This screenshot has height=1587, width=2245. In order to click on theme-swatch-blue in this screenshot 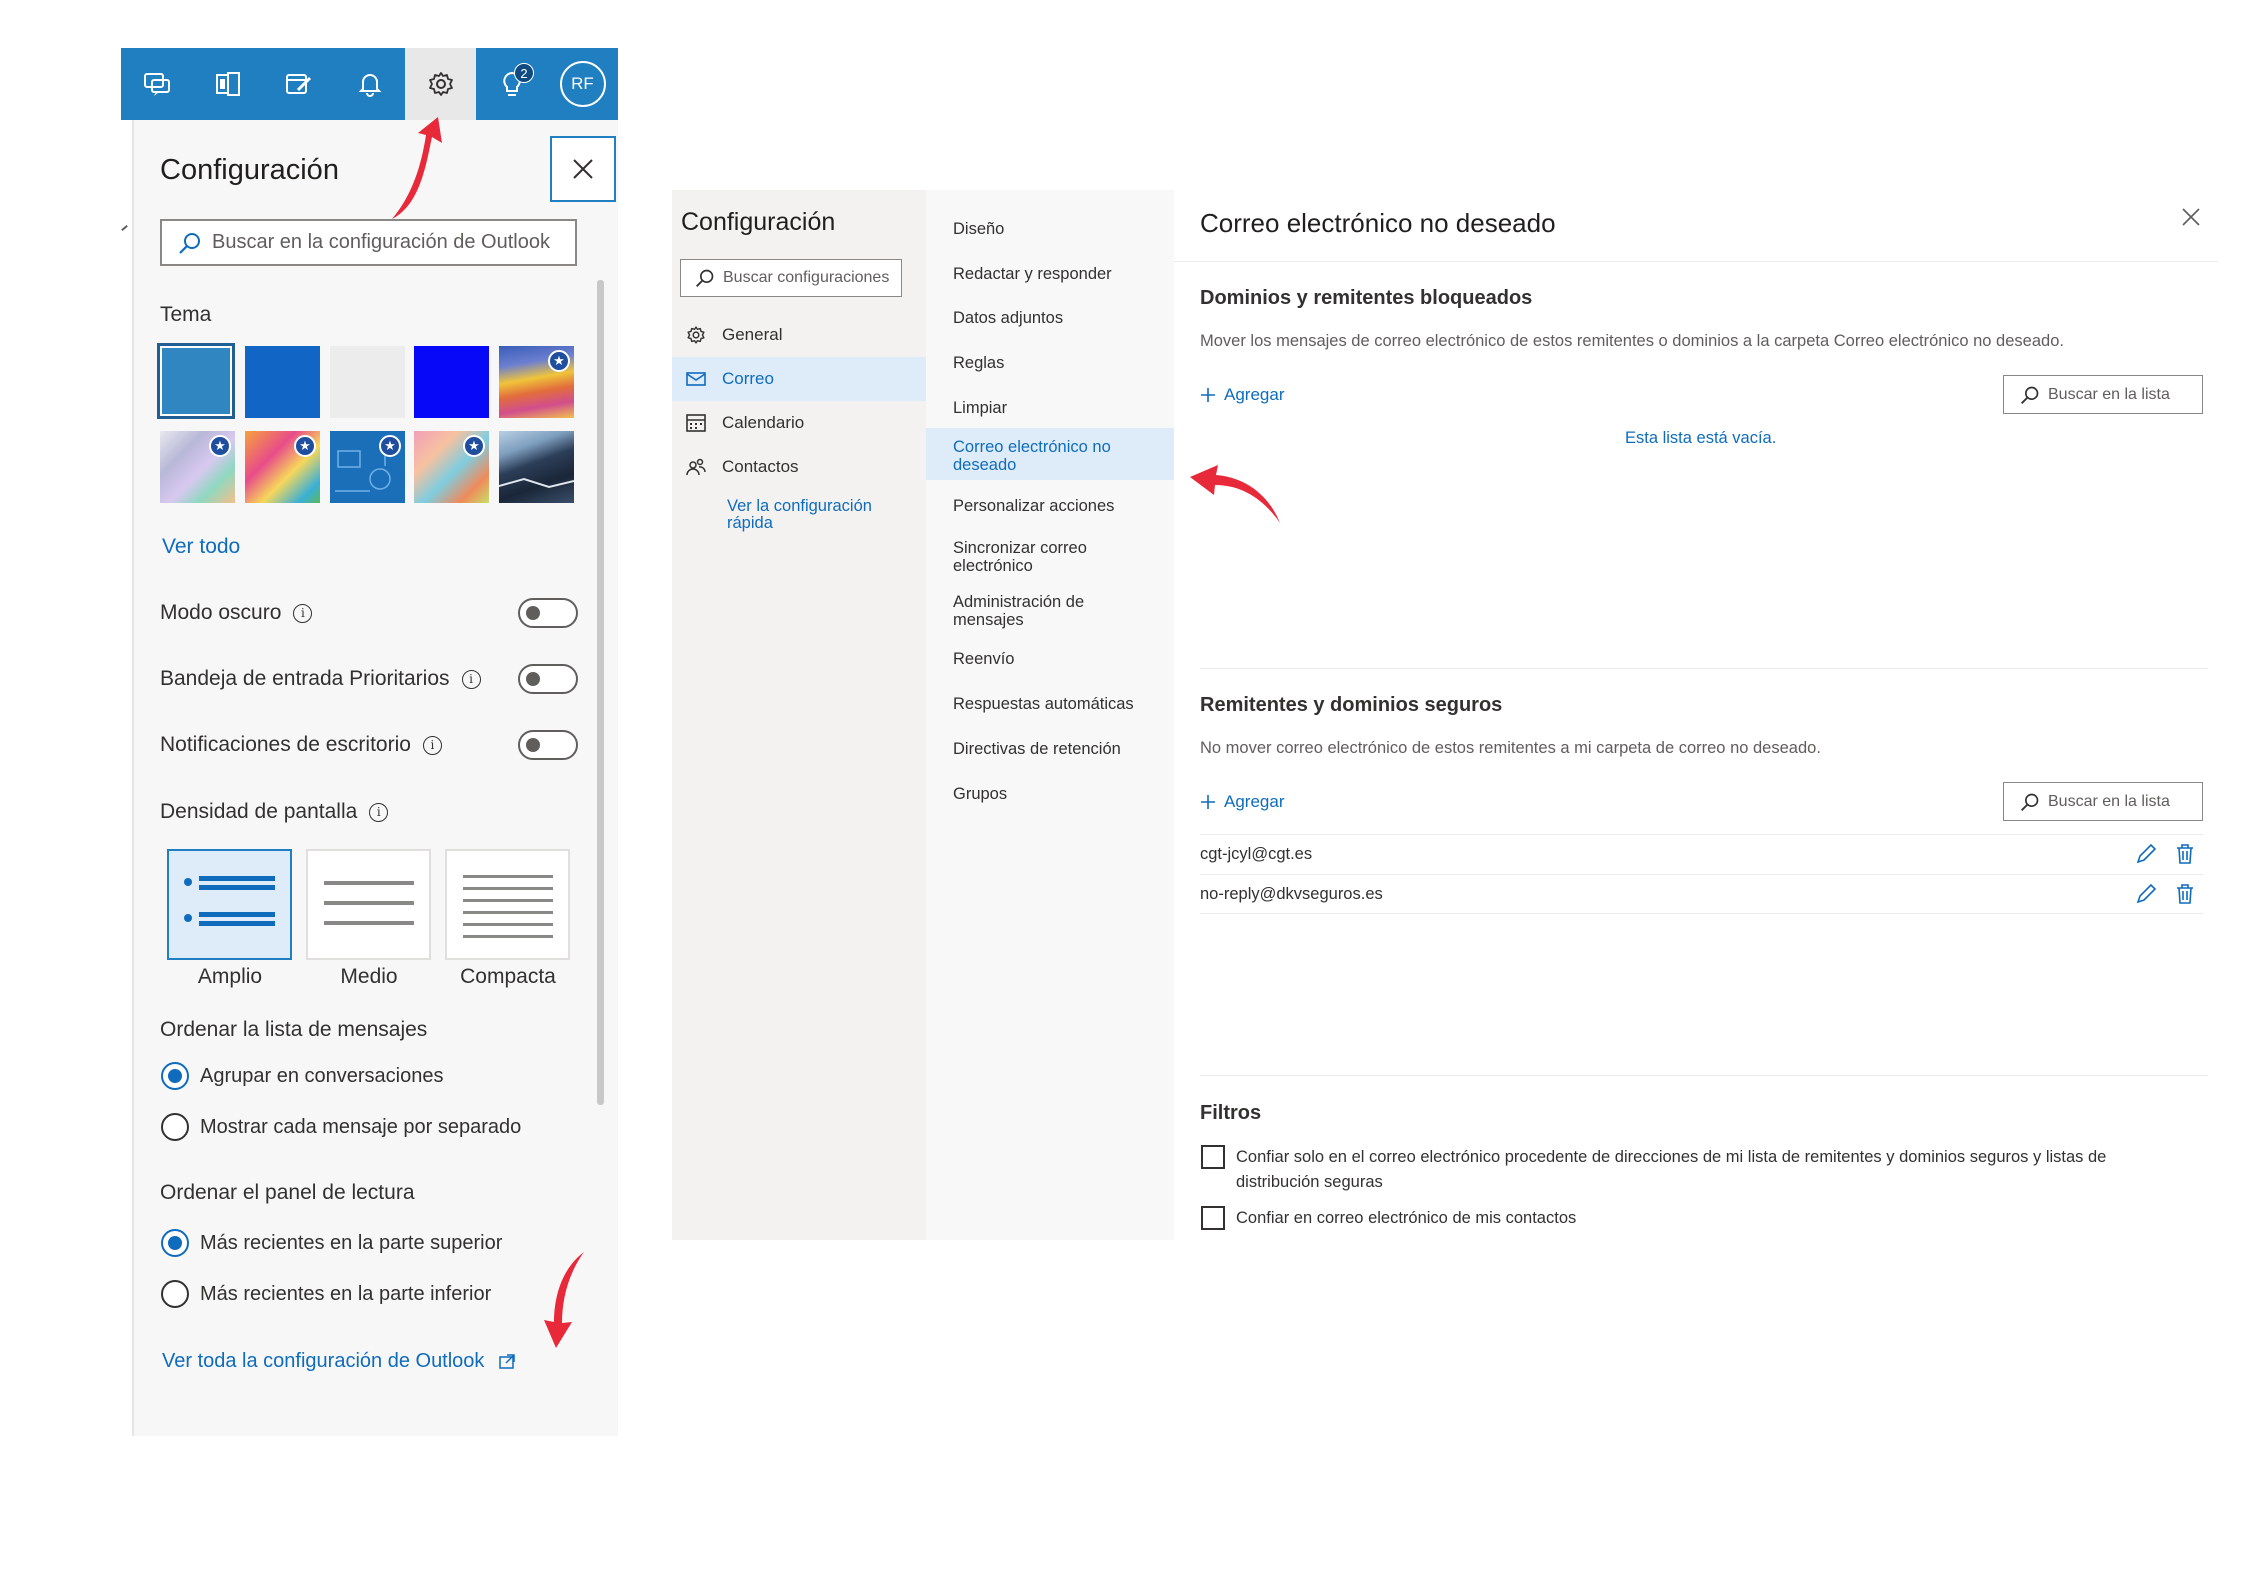, I will do `click(282, 382)`.